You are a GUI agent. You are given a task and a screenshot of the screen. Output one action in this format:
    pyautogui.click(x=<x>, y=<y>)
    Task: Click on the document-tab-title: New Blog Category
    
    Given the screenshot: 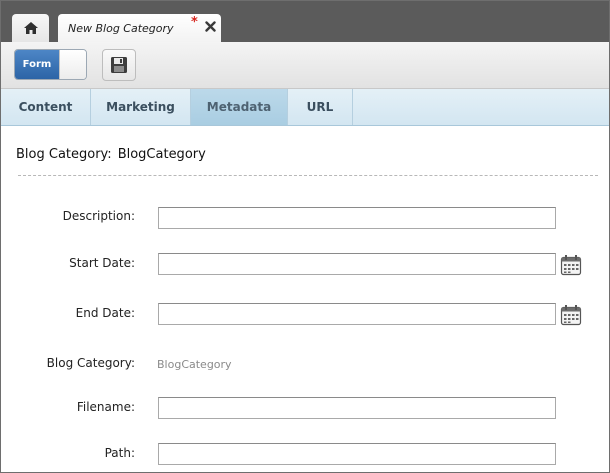 What is the action you would take?
    pyautogui.click(x=121, y=28)
    